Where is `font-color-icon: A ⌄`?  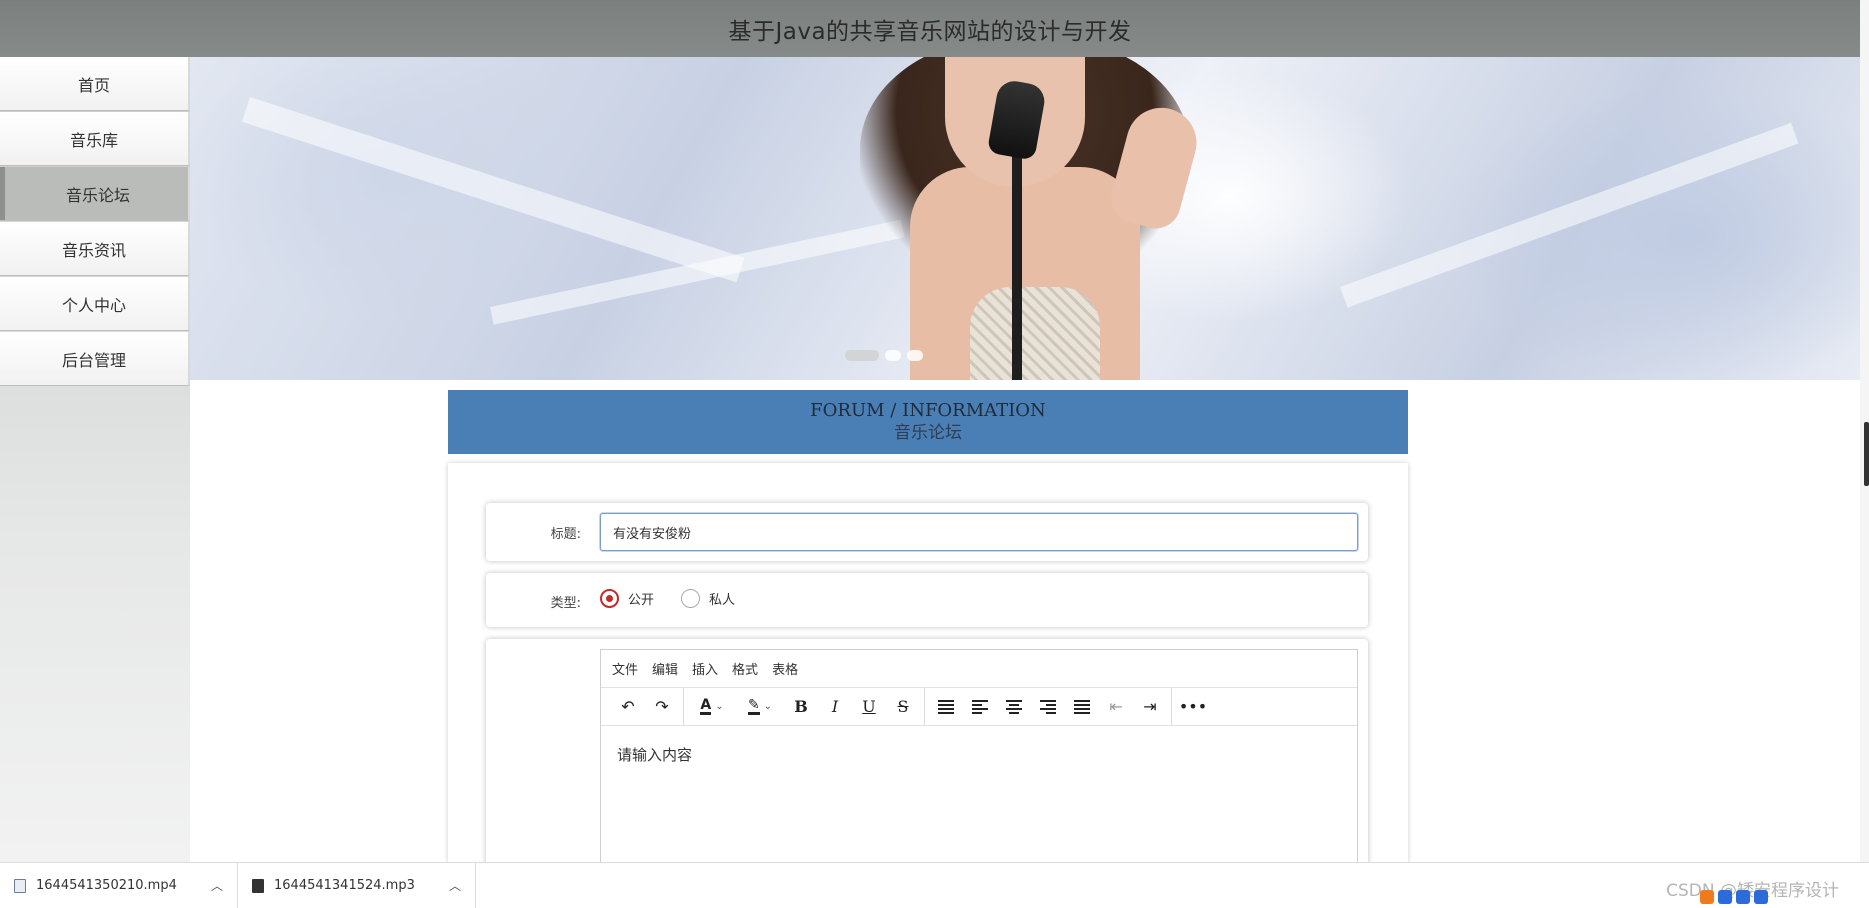 font-color-icon: A ⌄ is located at coordinates (712, 707).